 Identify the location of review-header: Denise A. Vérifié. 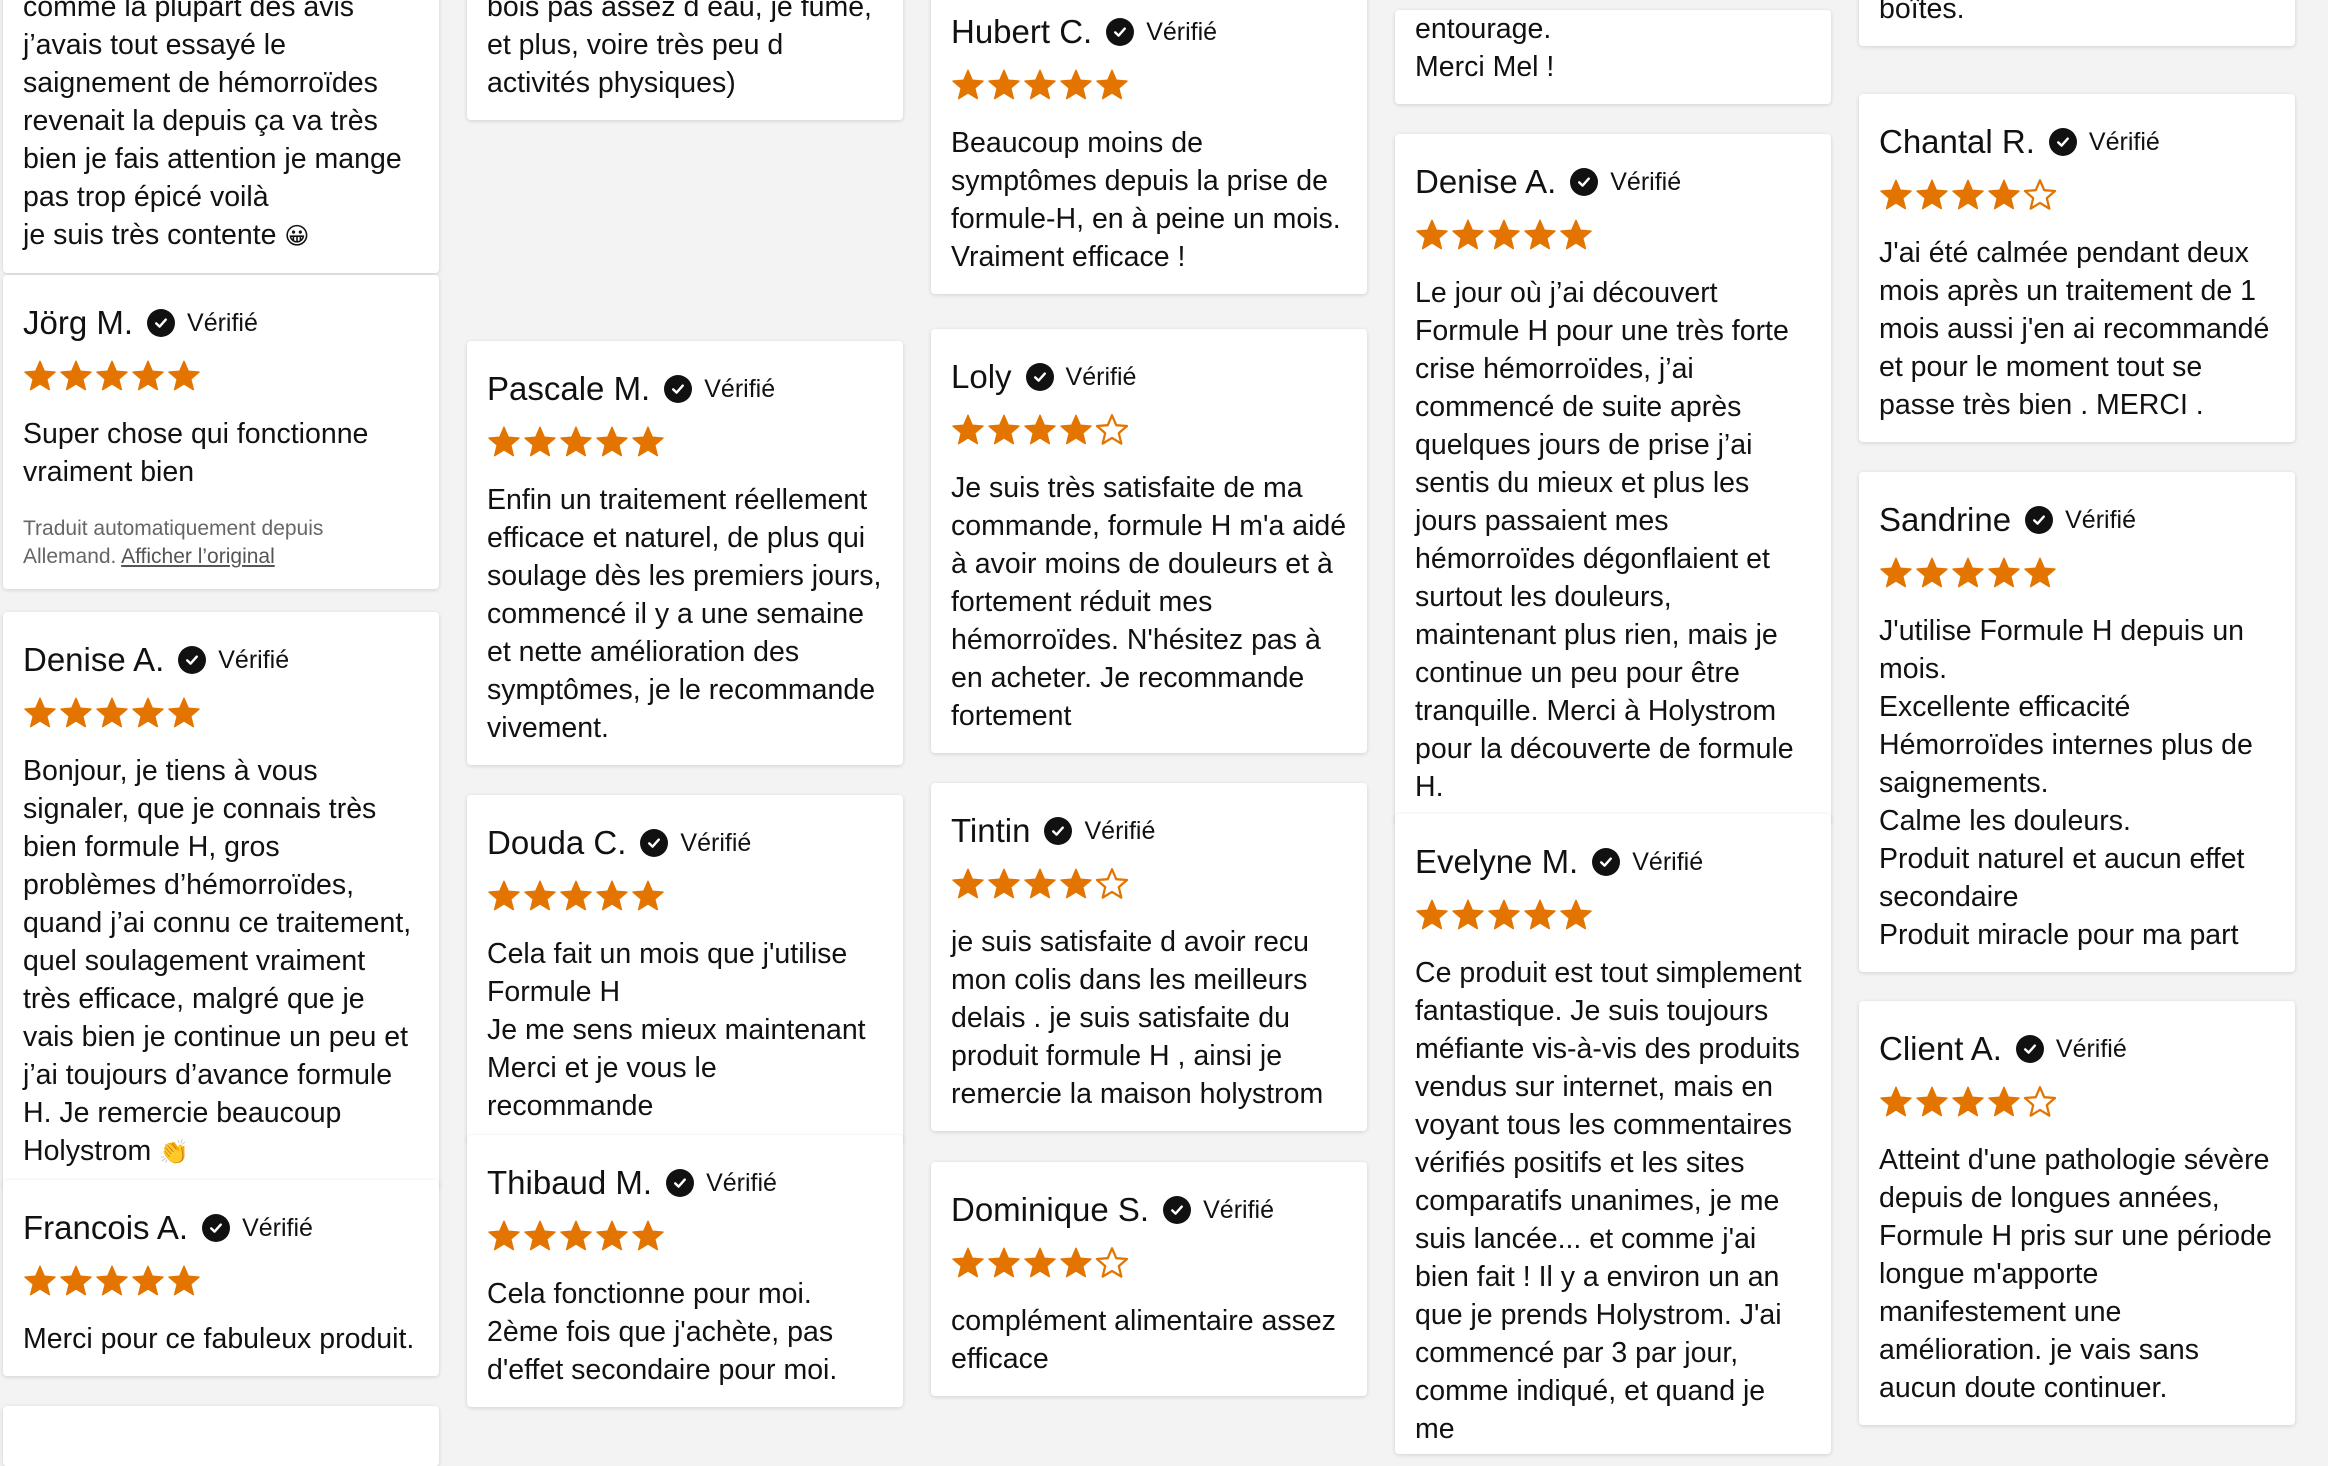
(221, 660).